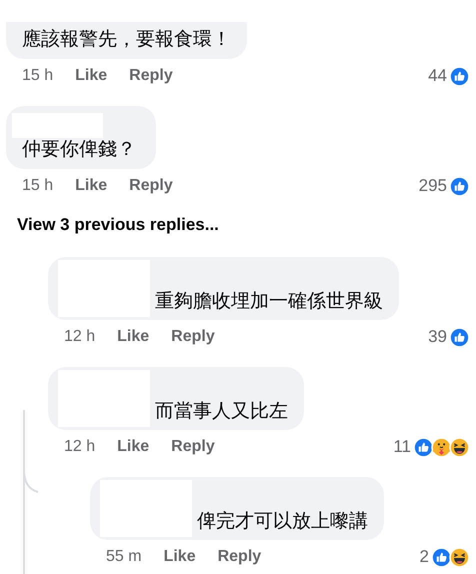 Image resolution: width=476 pixels, height=574 pixels. Describe the element at coordinates (124, 557) in the screenshot. I see `timestamp: 55 m` at that location.